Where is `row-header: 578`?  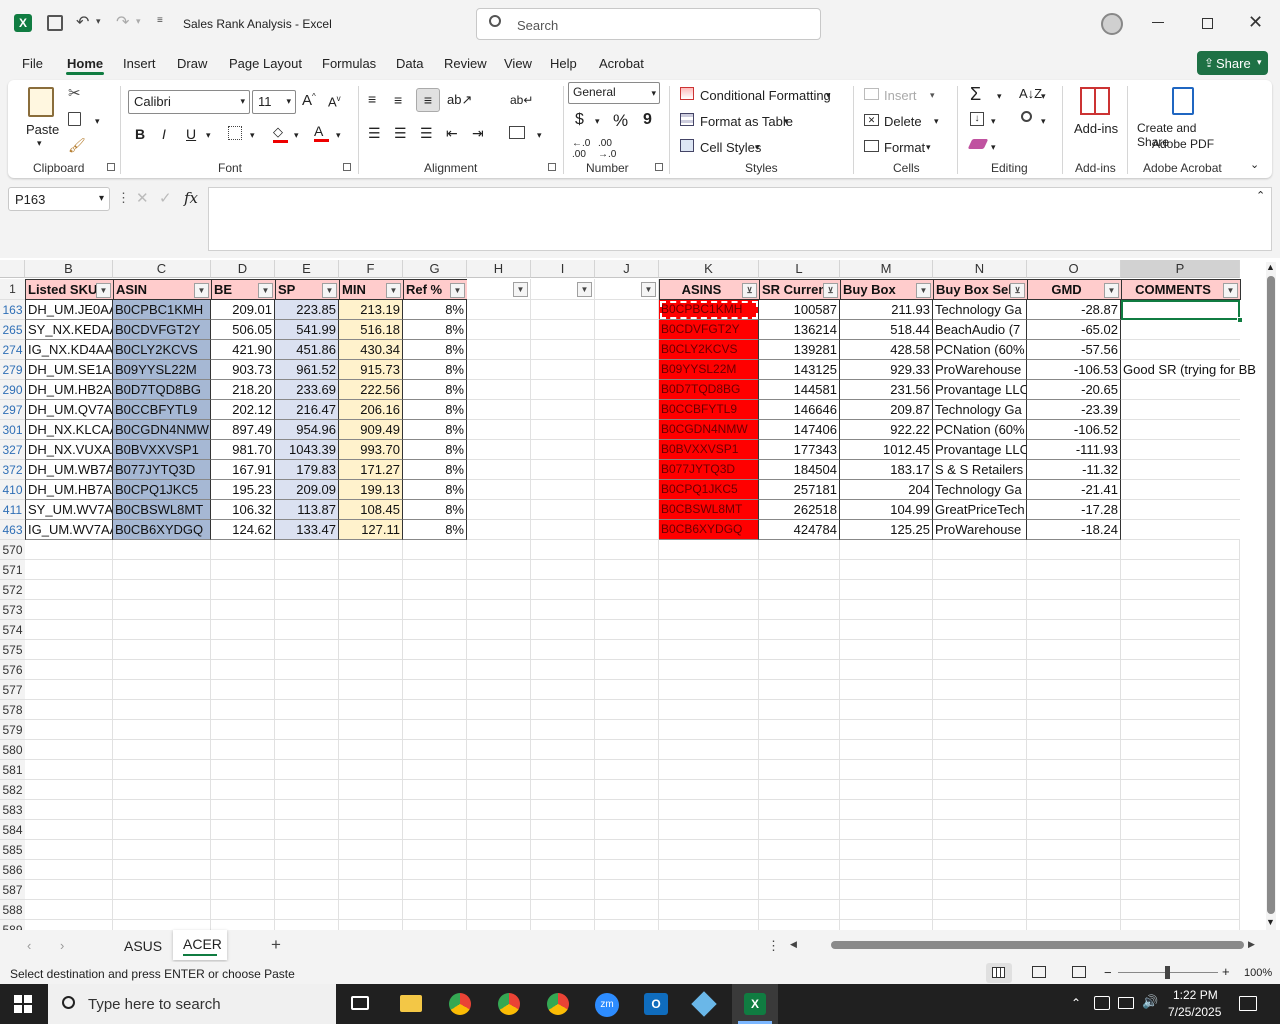
row-header: 578 is located at coordinates (12, 710).